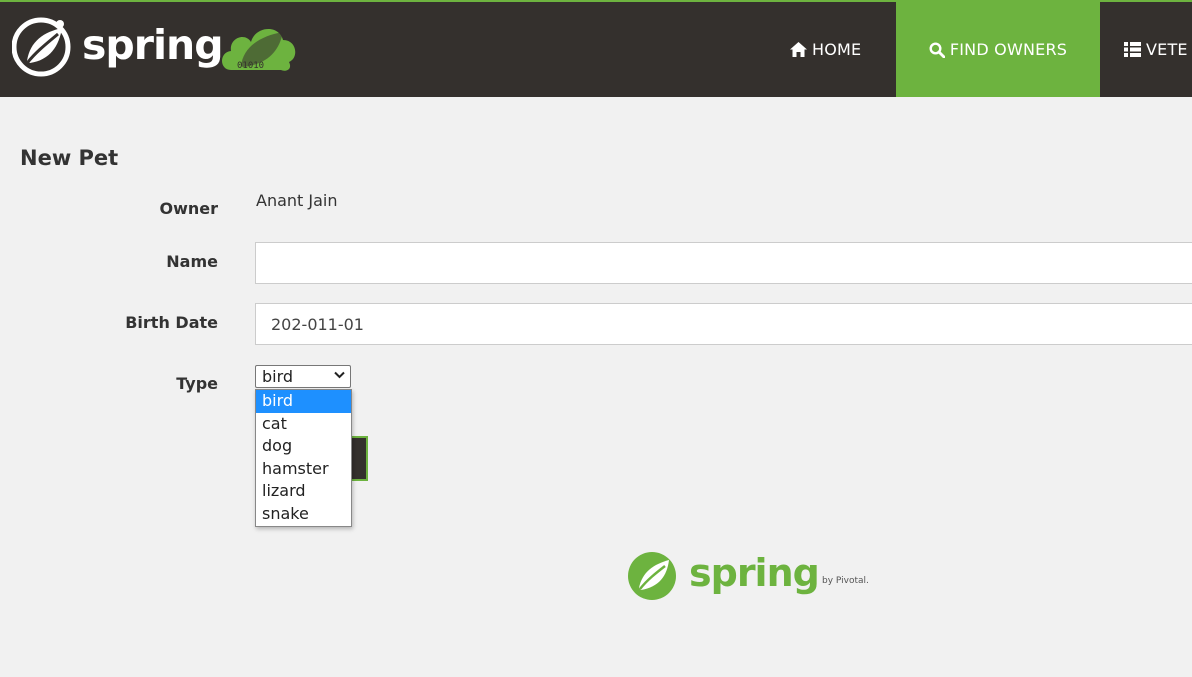 The image size is (1192, 677). What do you see at coordinates (303, 469) in the screenshot?
I see `type-option-hamster: hamster` at bounding box center [303, 469].